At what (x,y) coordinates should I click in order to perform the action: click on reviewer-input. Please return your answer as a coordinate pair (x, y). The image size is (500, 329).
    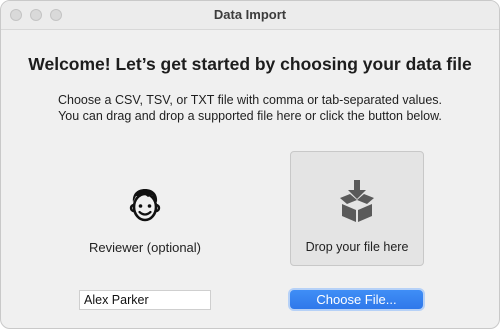
    Looking at the image, I should click on (145, 300).